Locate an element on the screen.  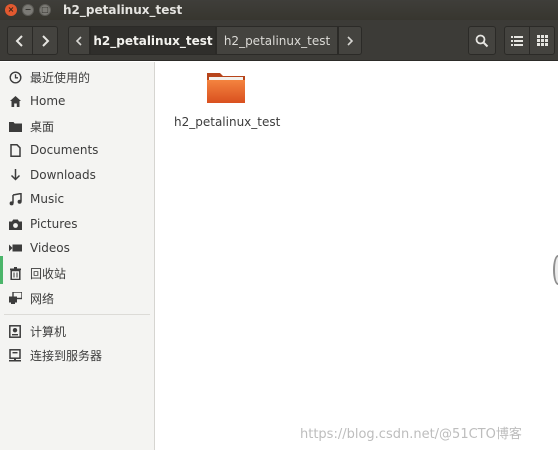
sidebar-item-recent: 最近使用的 is located at coordinates (77, 77).